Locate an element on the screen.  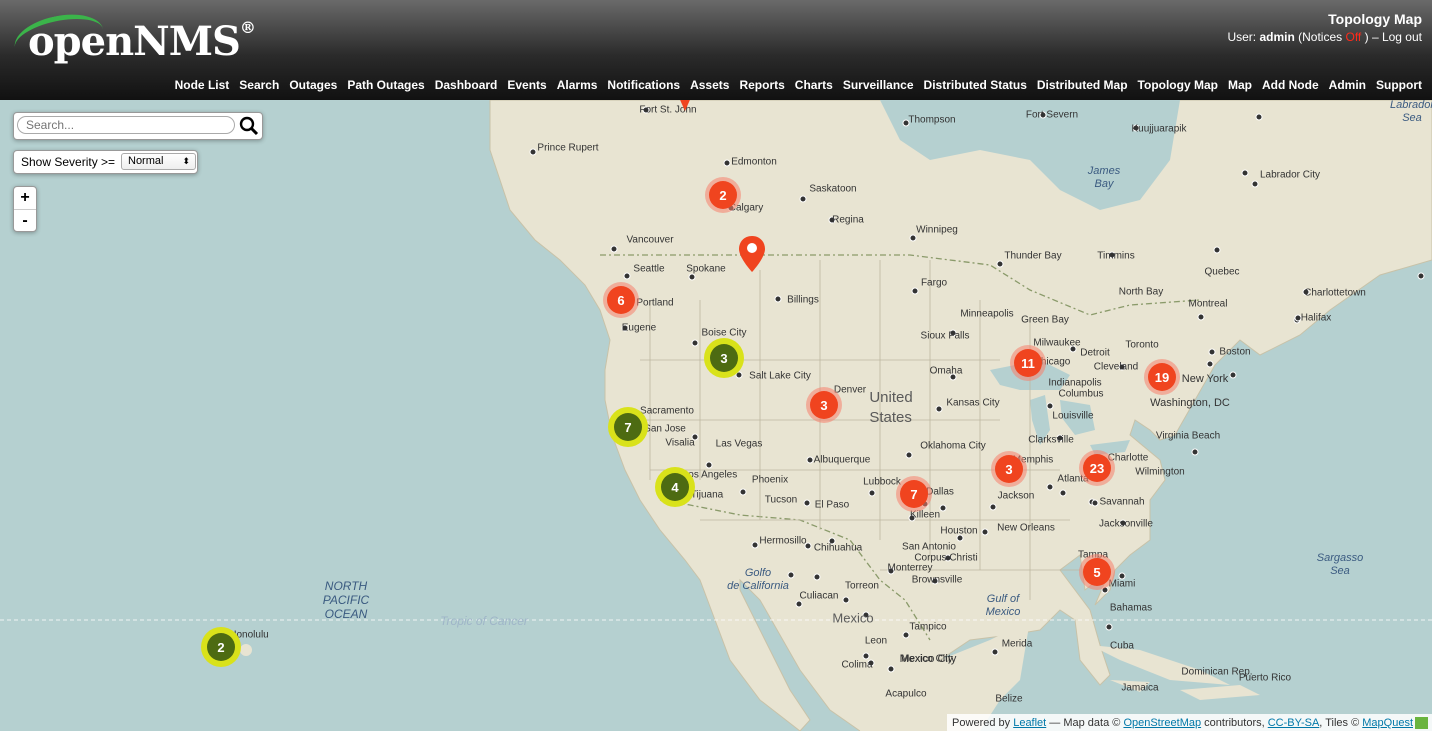
city-label: Clarksville is located at coordinates (1051, 440).